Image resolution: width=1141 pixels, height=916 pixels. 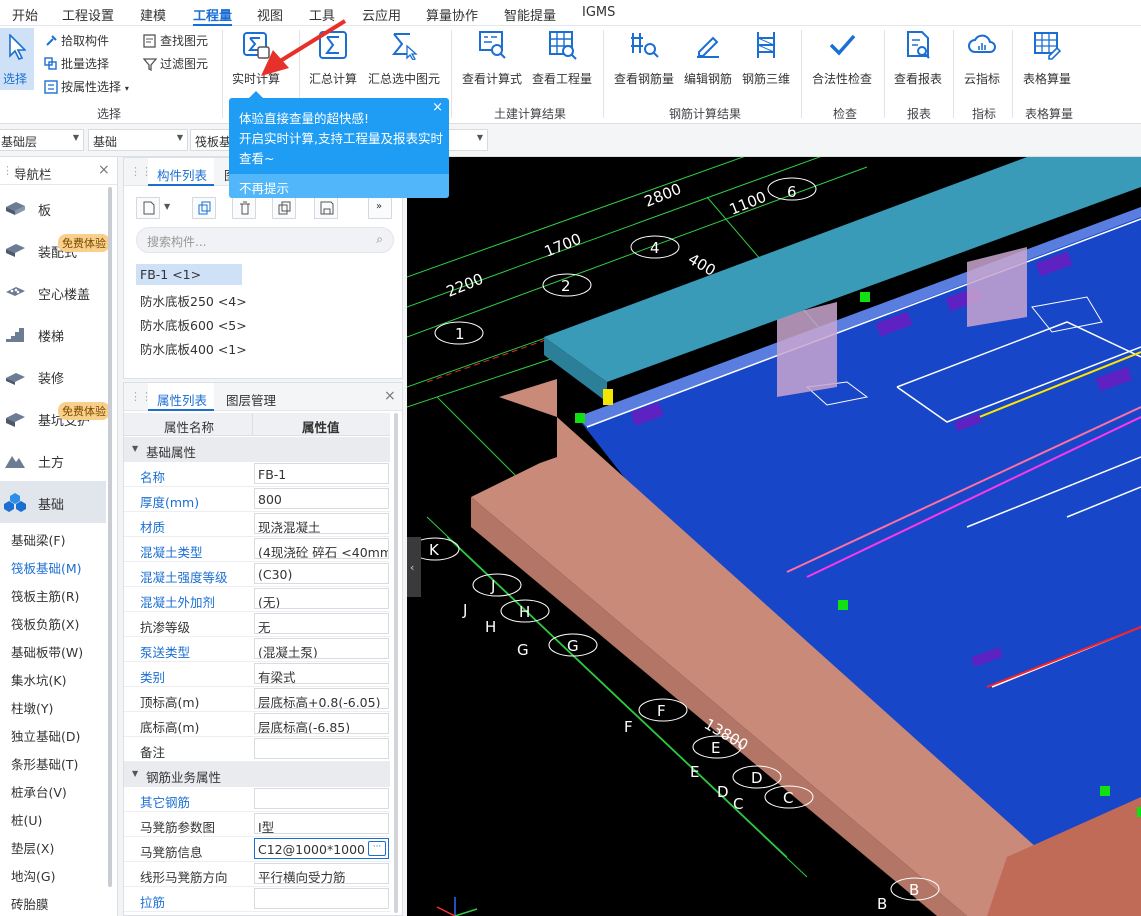 What do you see at coordinates (44, 763) in the screenshot?
I see `nav-subitem: 条形基础(T)` at bounding box center [44, 763].